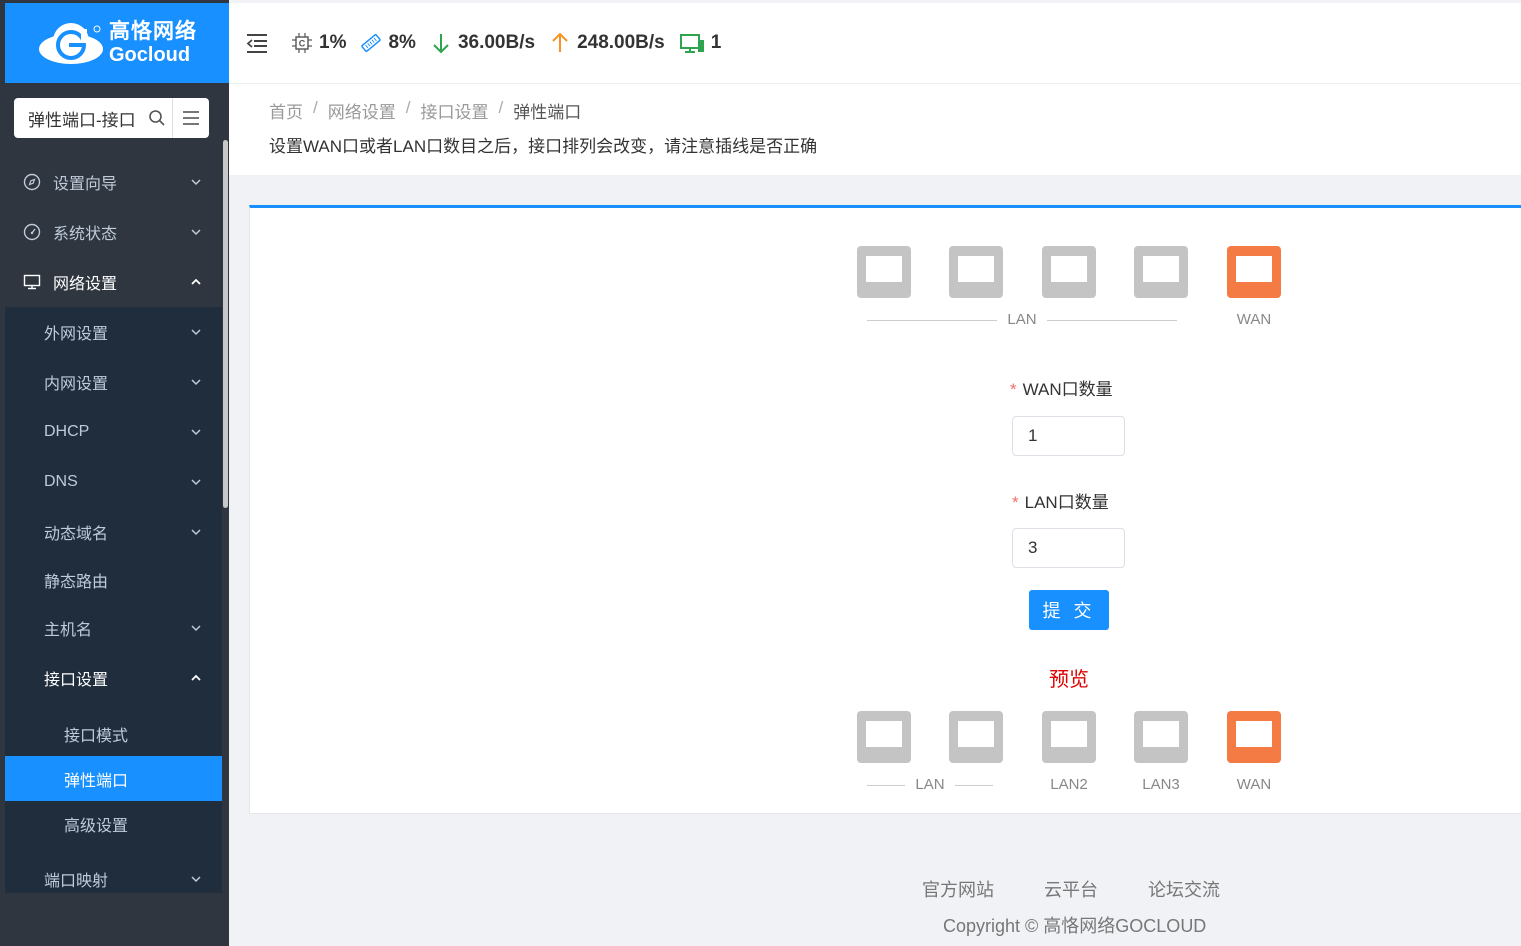 This screenshot has height=946, width=1521. I want to click on sidebar-item-setup-wizard: 设置向导, so click(114, 182).